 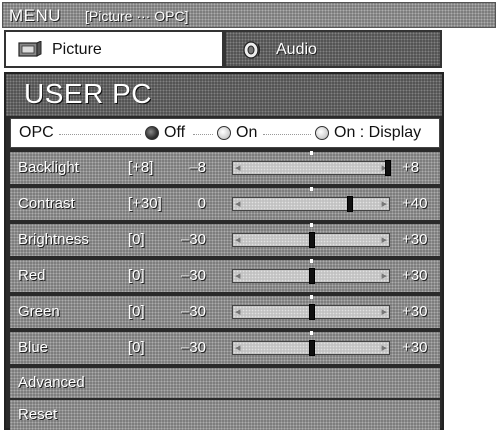 What do you see at coordinates (225, 167) in the screenshot?
I see `slider-row-backlight: Backlight [+8] –8 ◂▸ +8` at bounding box center [225, 167].